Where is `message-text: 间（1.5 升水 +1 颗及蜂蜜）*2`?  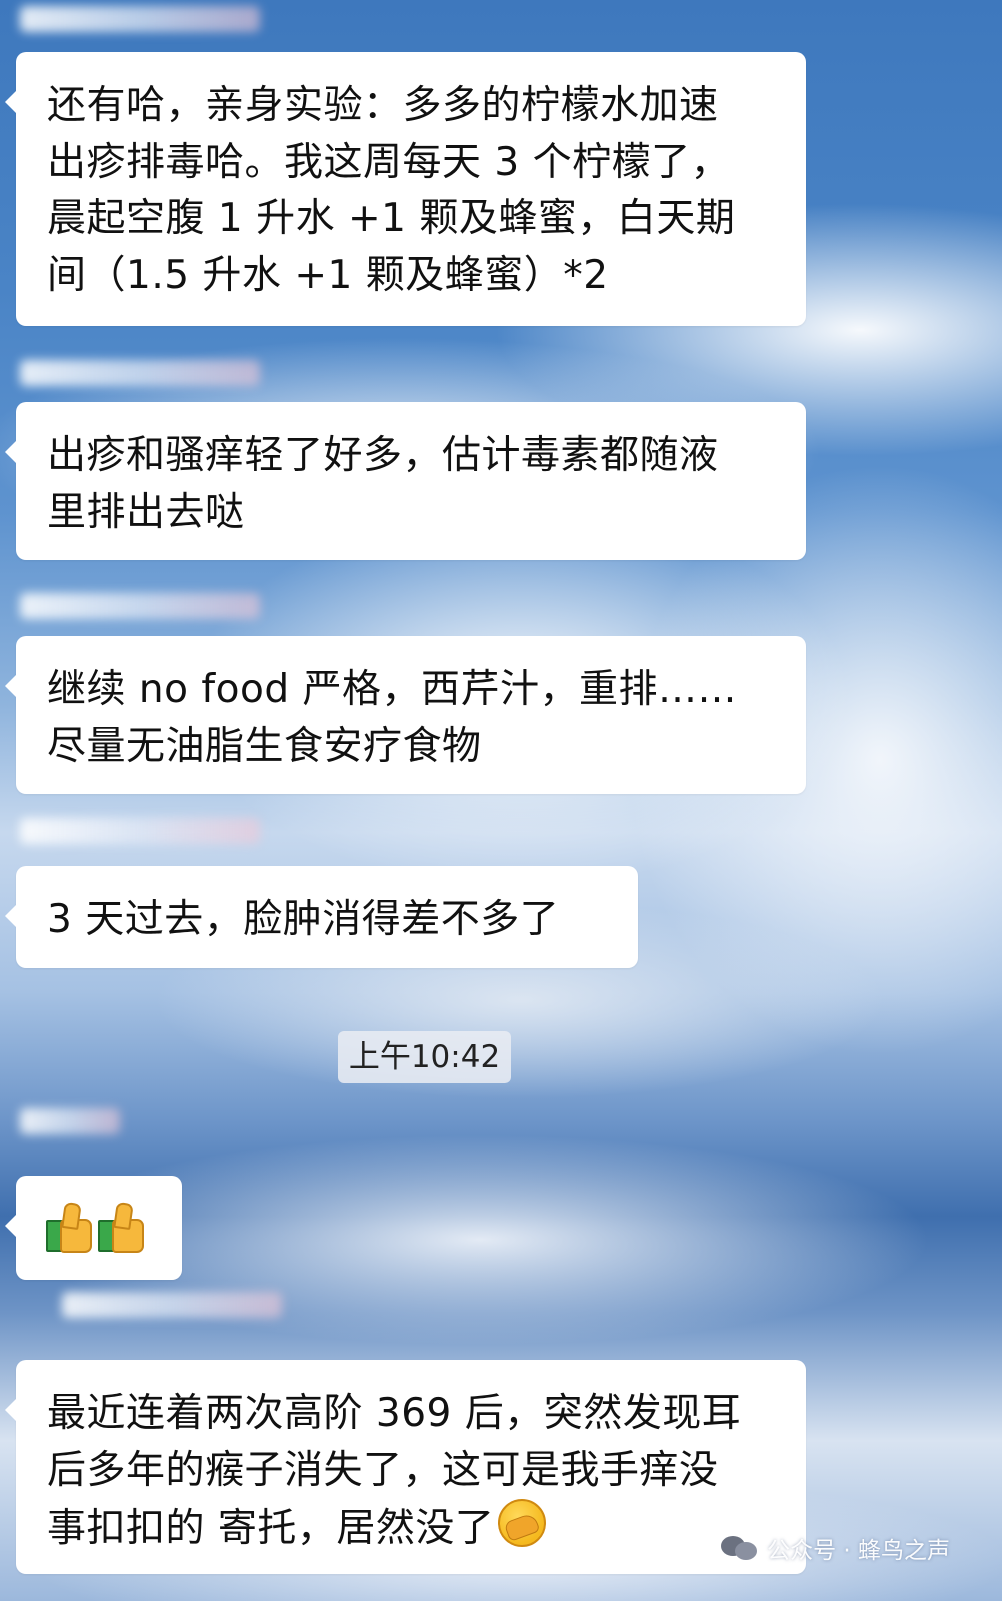 message-text: 间（1.5 升水 +1 颗及蜂蜜）*2 is located at coordinates (328, 275).